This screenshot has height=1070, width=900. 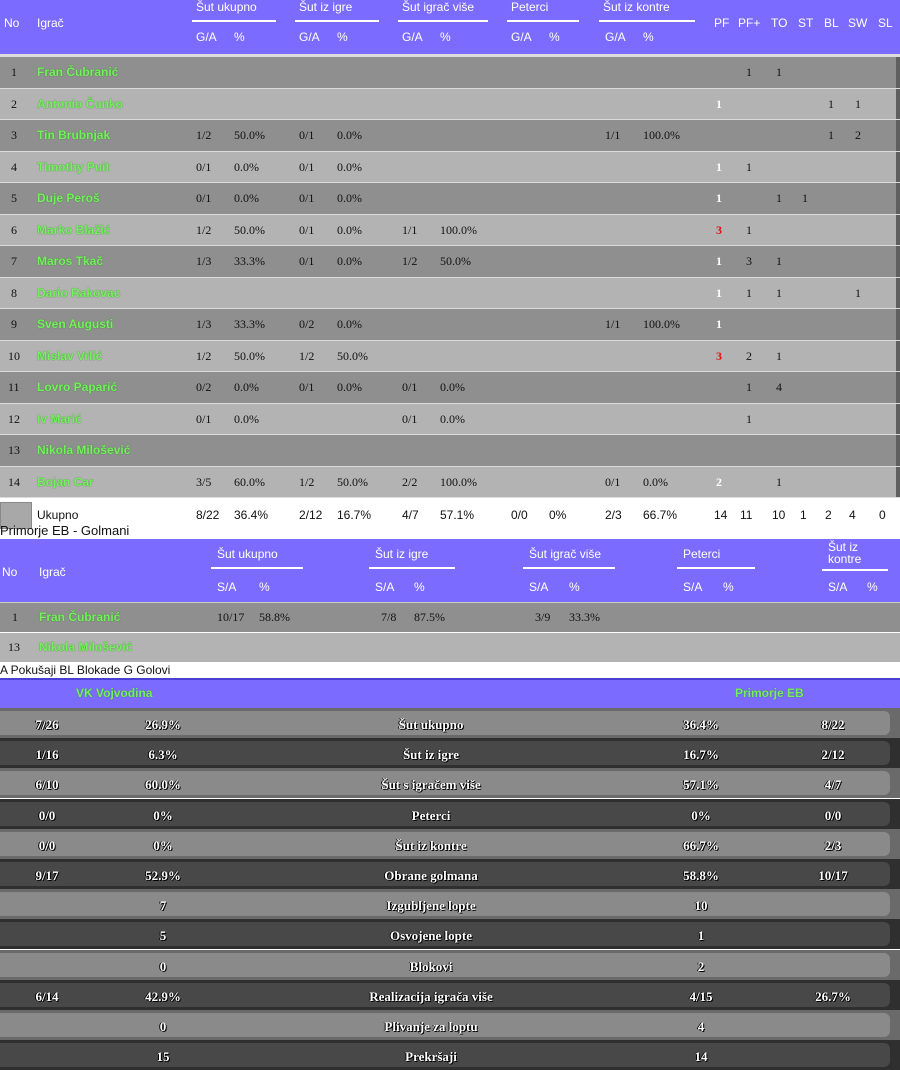 I want to click on player-no: 11, so click(x=14, y=387).